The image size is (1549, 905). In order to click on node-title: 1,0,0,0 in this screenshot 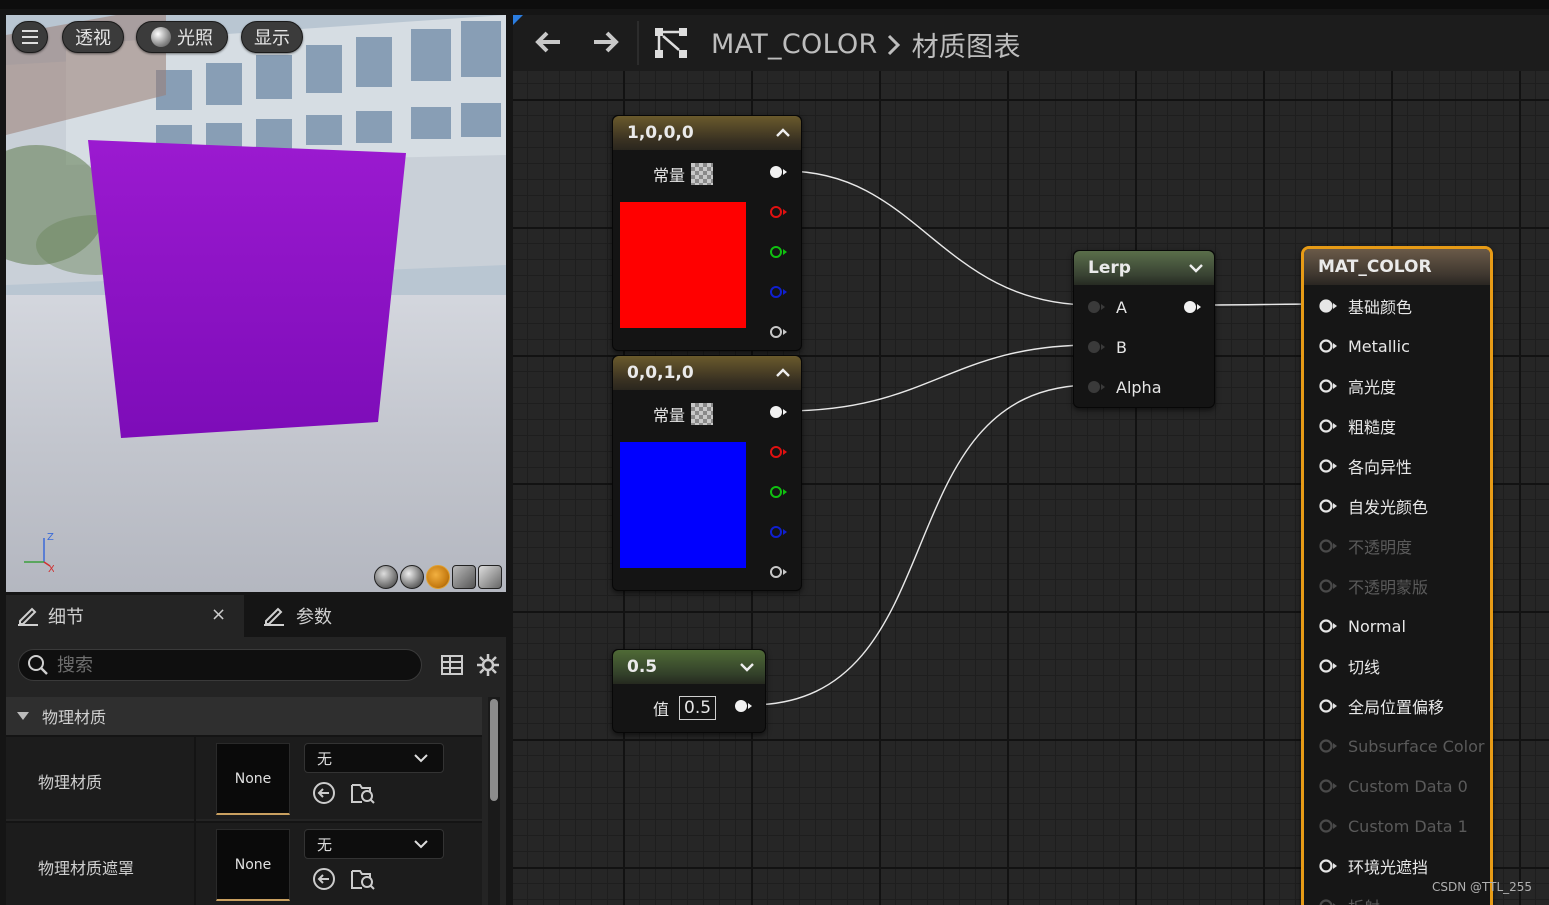, I will do `click(707, 133)`.